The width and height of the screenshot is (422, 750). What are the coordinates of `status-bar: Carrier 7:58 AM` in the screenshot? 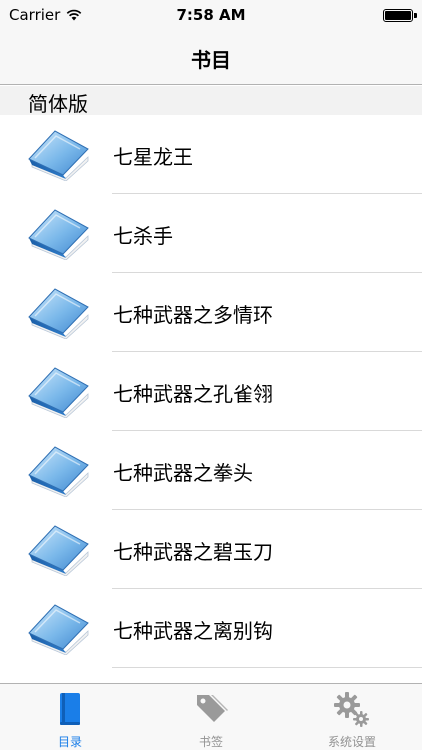 It's located at (211, 15).